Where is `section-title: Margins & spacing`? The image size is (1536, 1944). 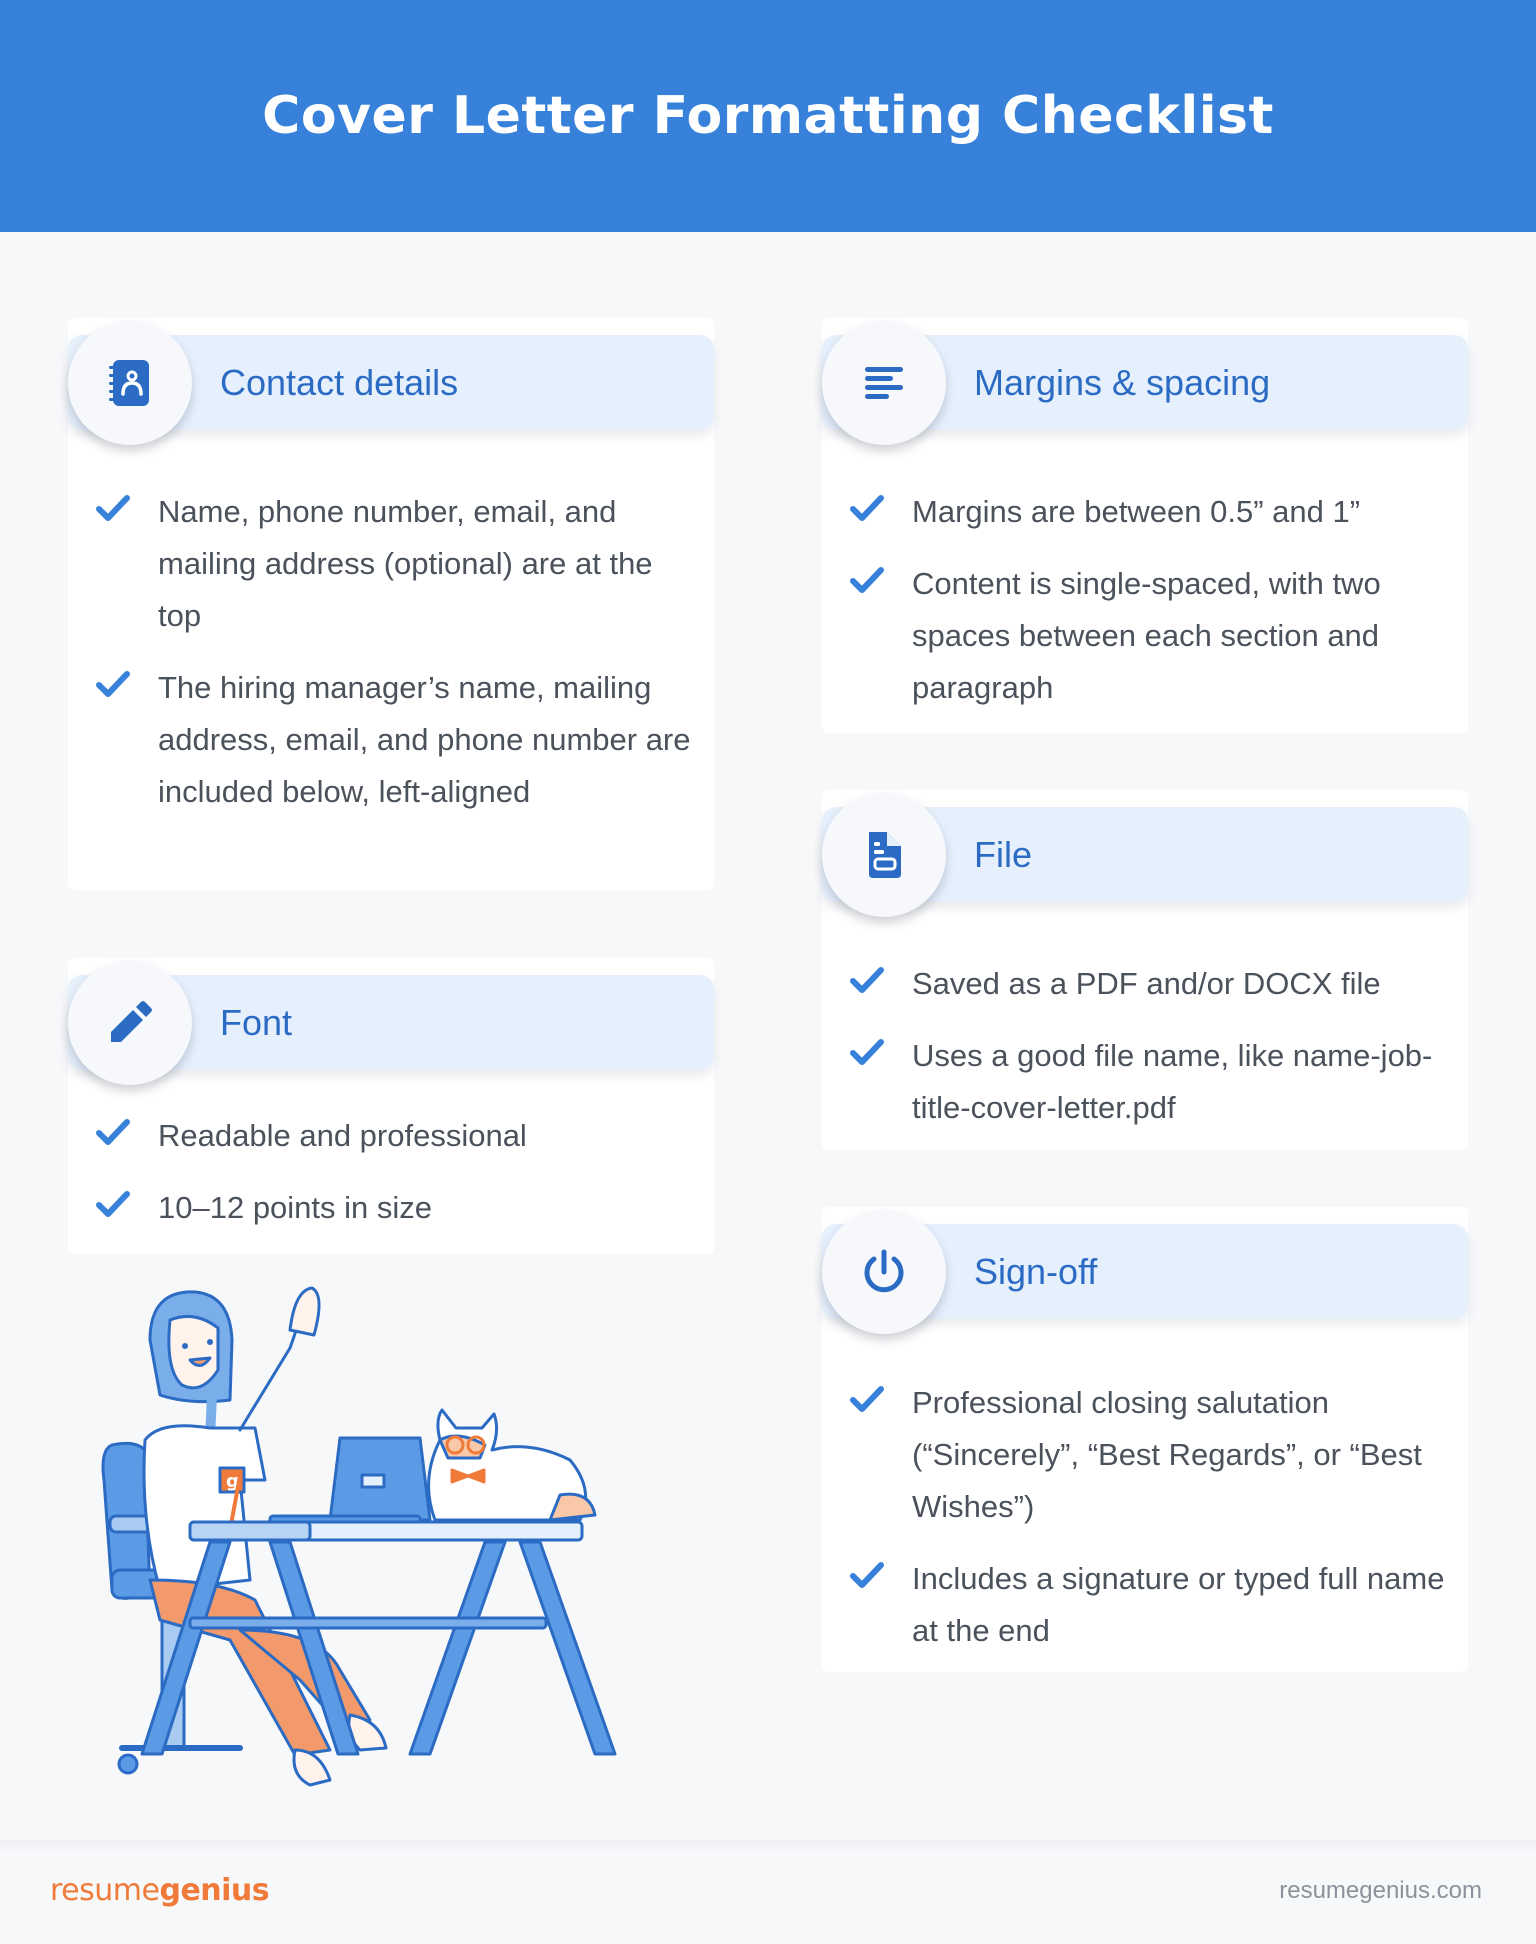 section-title: Margins & spacing is located at coordinates (1122, 382).